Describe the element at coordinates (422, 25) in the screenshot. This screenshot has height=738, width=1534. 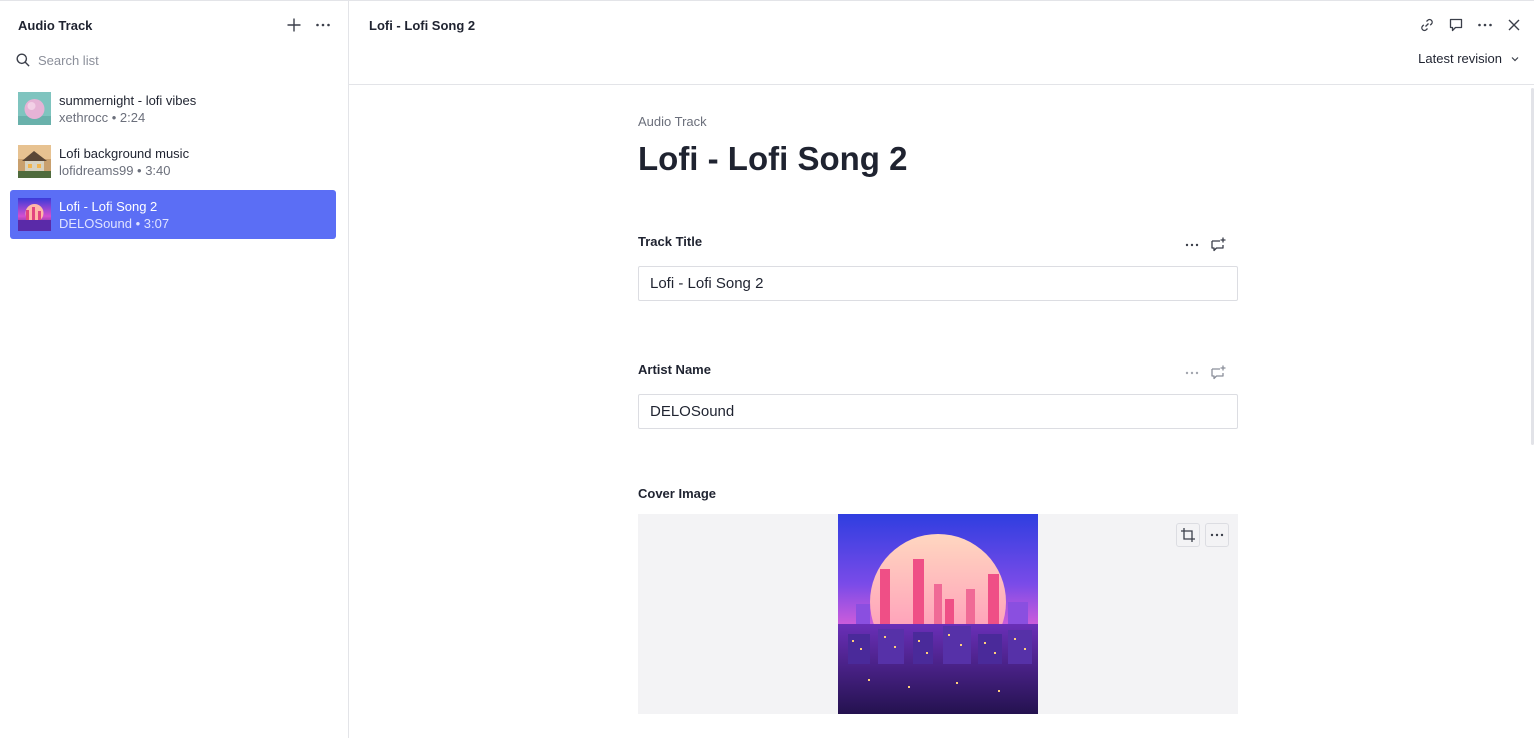
I see `document-header-title: Lofi - Lofi Song 2` at that location.